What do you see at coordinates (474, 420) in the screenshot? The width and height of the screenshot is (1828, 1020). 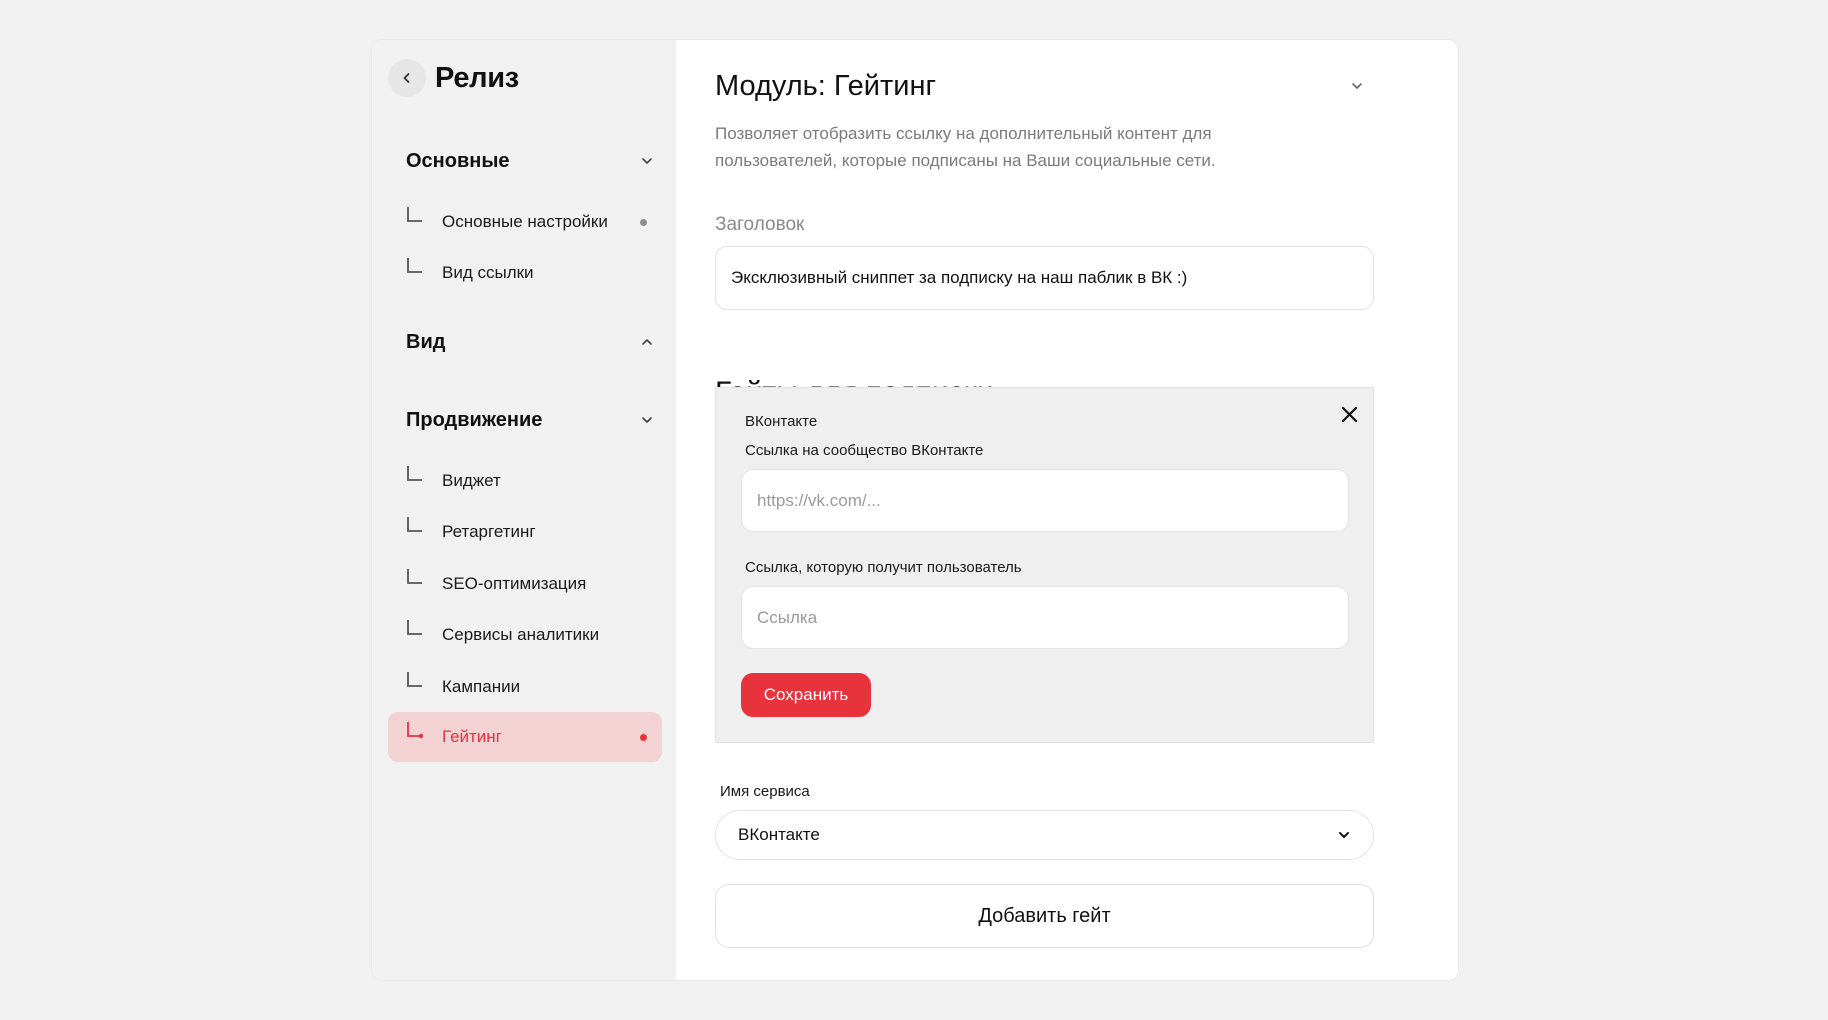 I see `section-label: Продвижение` at bounding box center [474, 420].